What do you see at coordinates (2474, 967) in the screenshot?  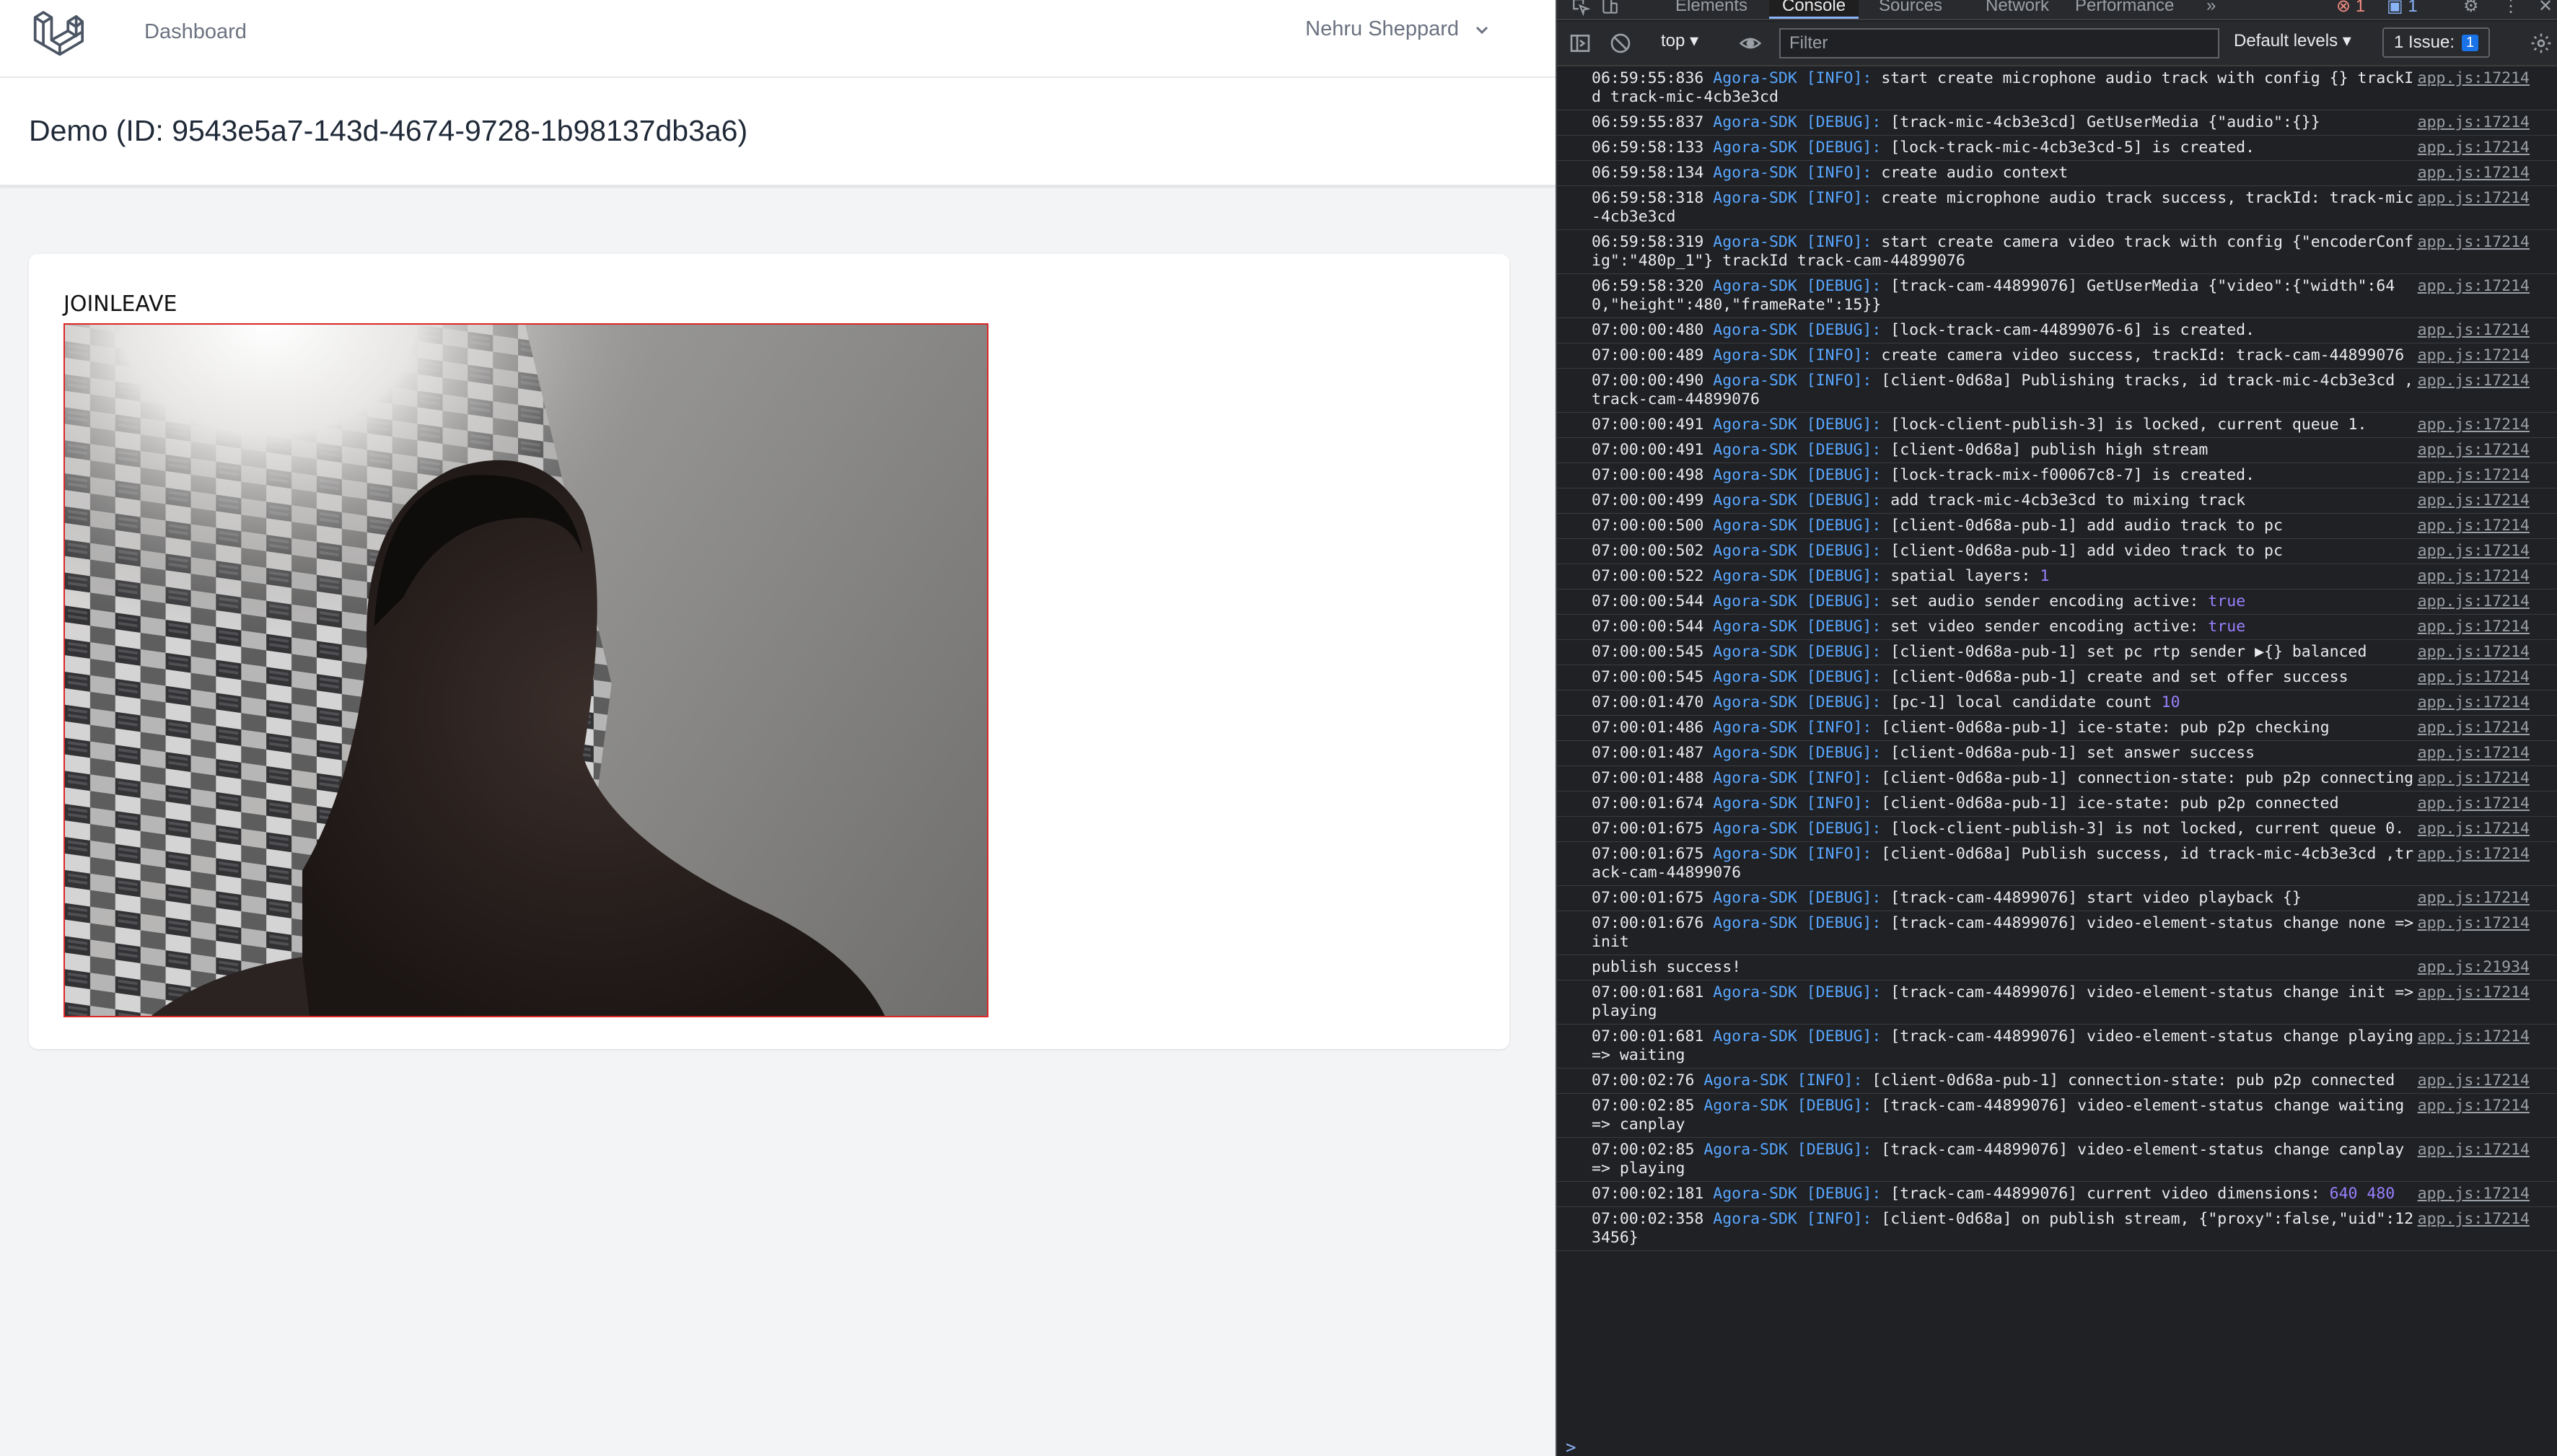 I see `log-source-link: app.js:21934` at bounding box center [2474, 967].